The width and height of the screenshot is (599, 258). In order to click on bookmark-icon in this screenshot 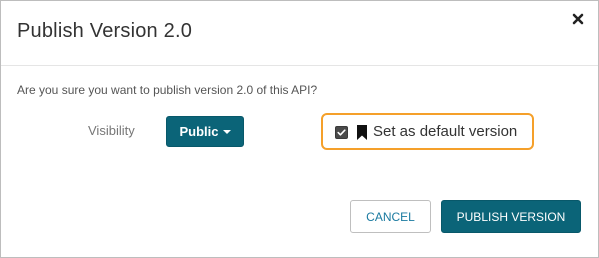, I will do `click(362, 135)`.